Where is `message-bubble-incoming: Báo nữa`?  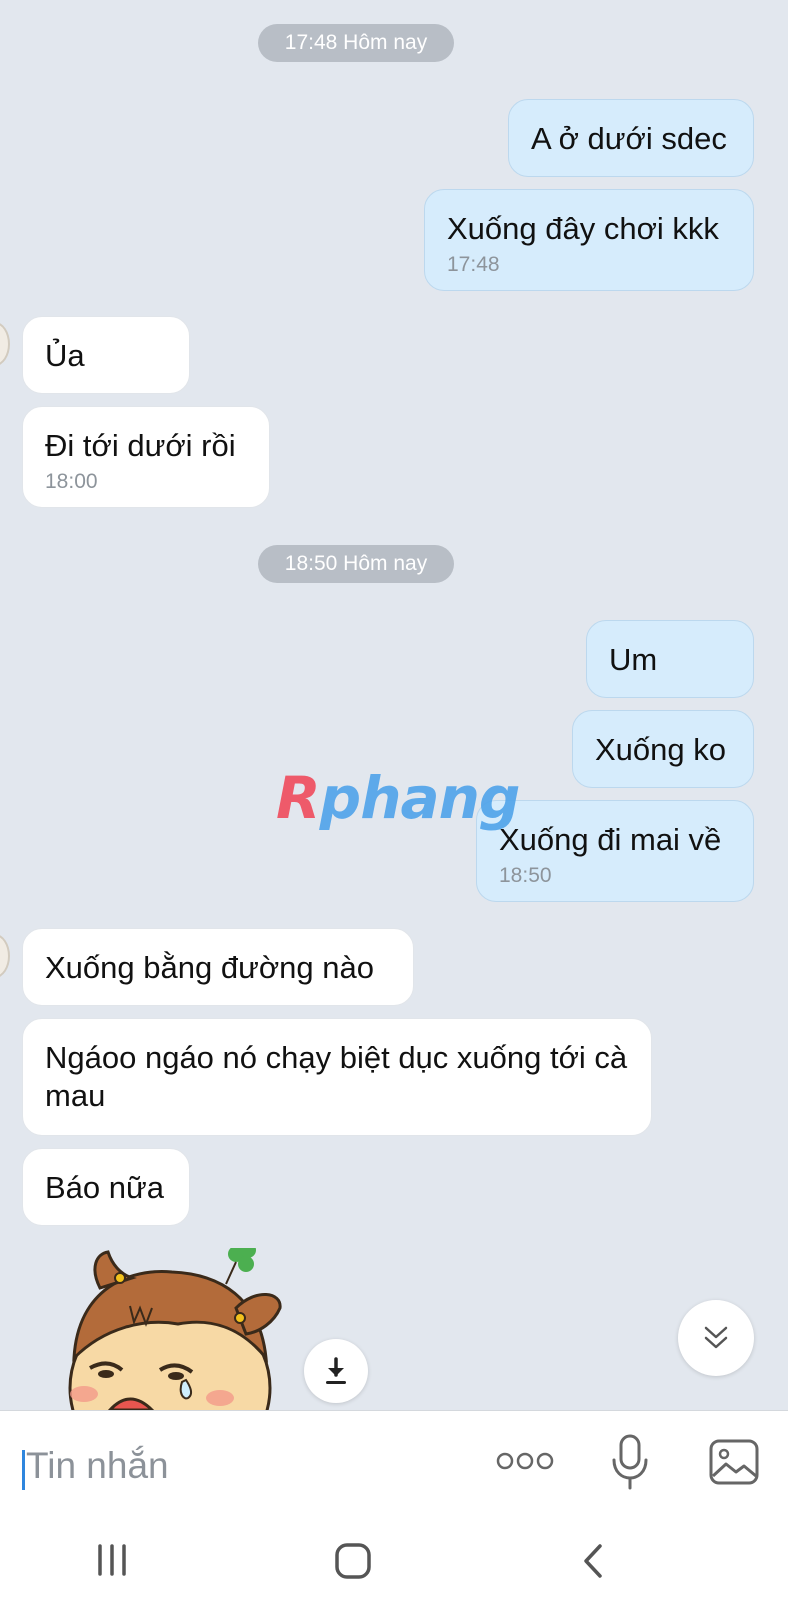 message-bubble-incoming: Báo nữa is located at coordinates (106, 1187).